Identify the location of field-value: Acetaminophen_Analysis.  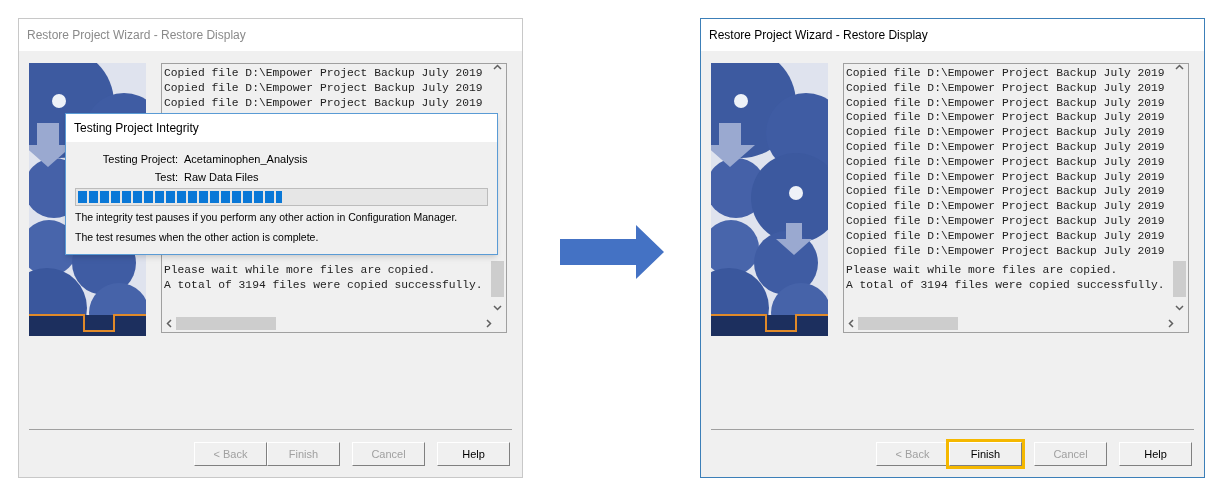
(246, 159).